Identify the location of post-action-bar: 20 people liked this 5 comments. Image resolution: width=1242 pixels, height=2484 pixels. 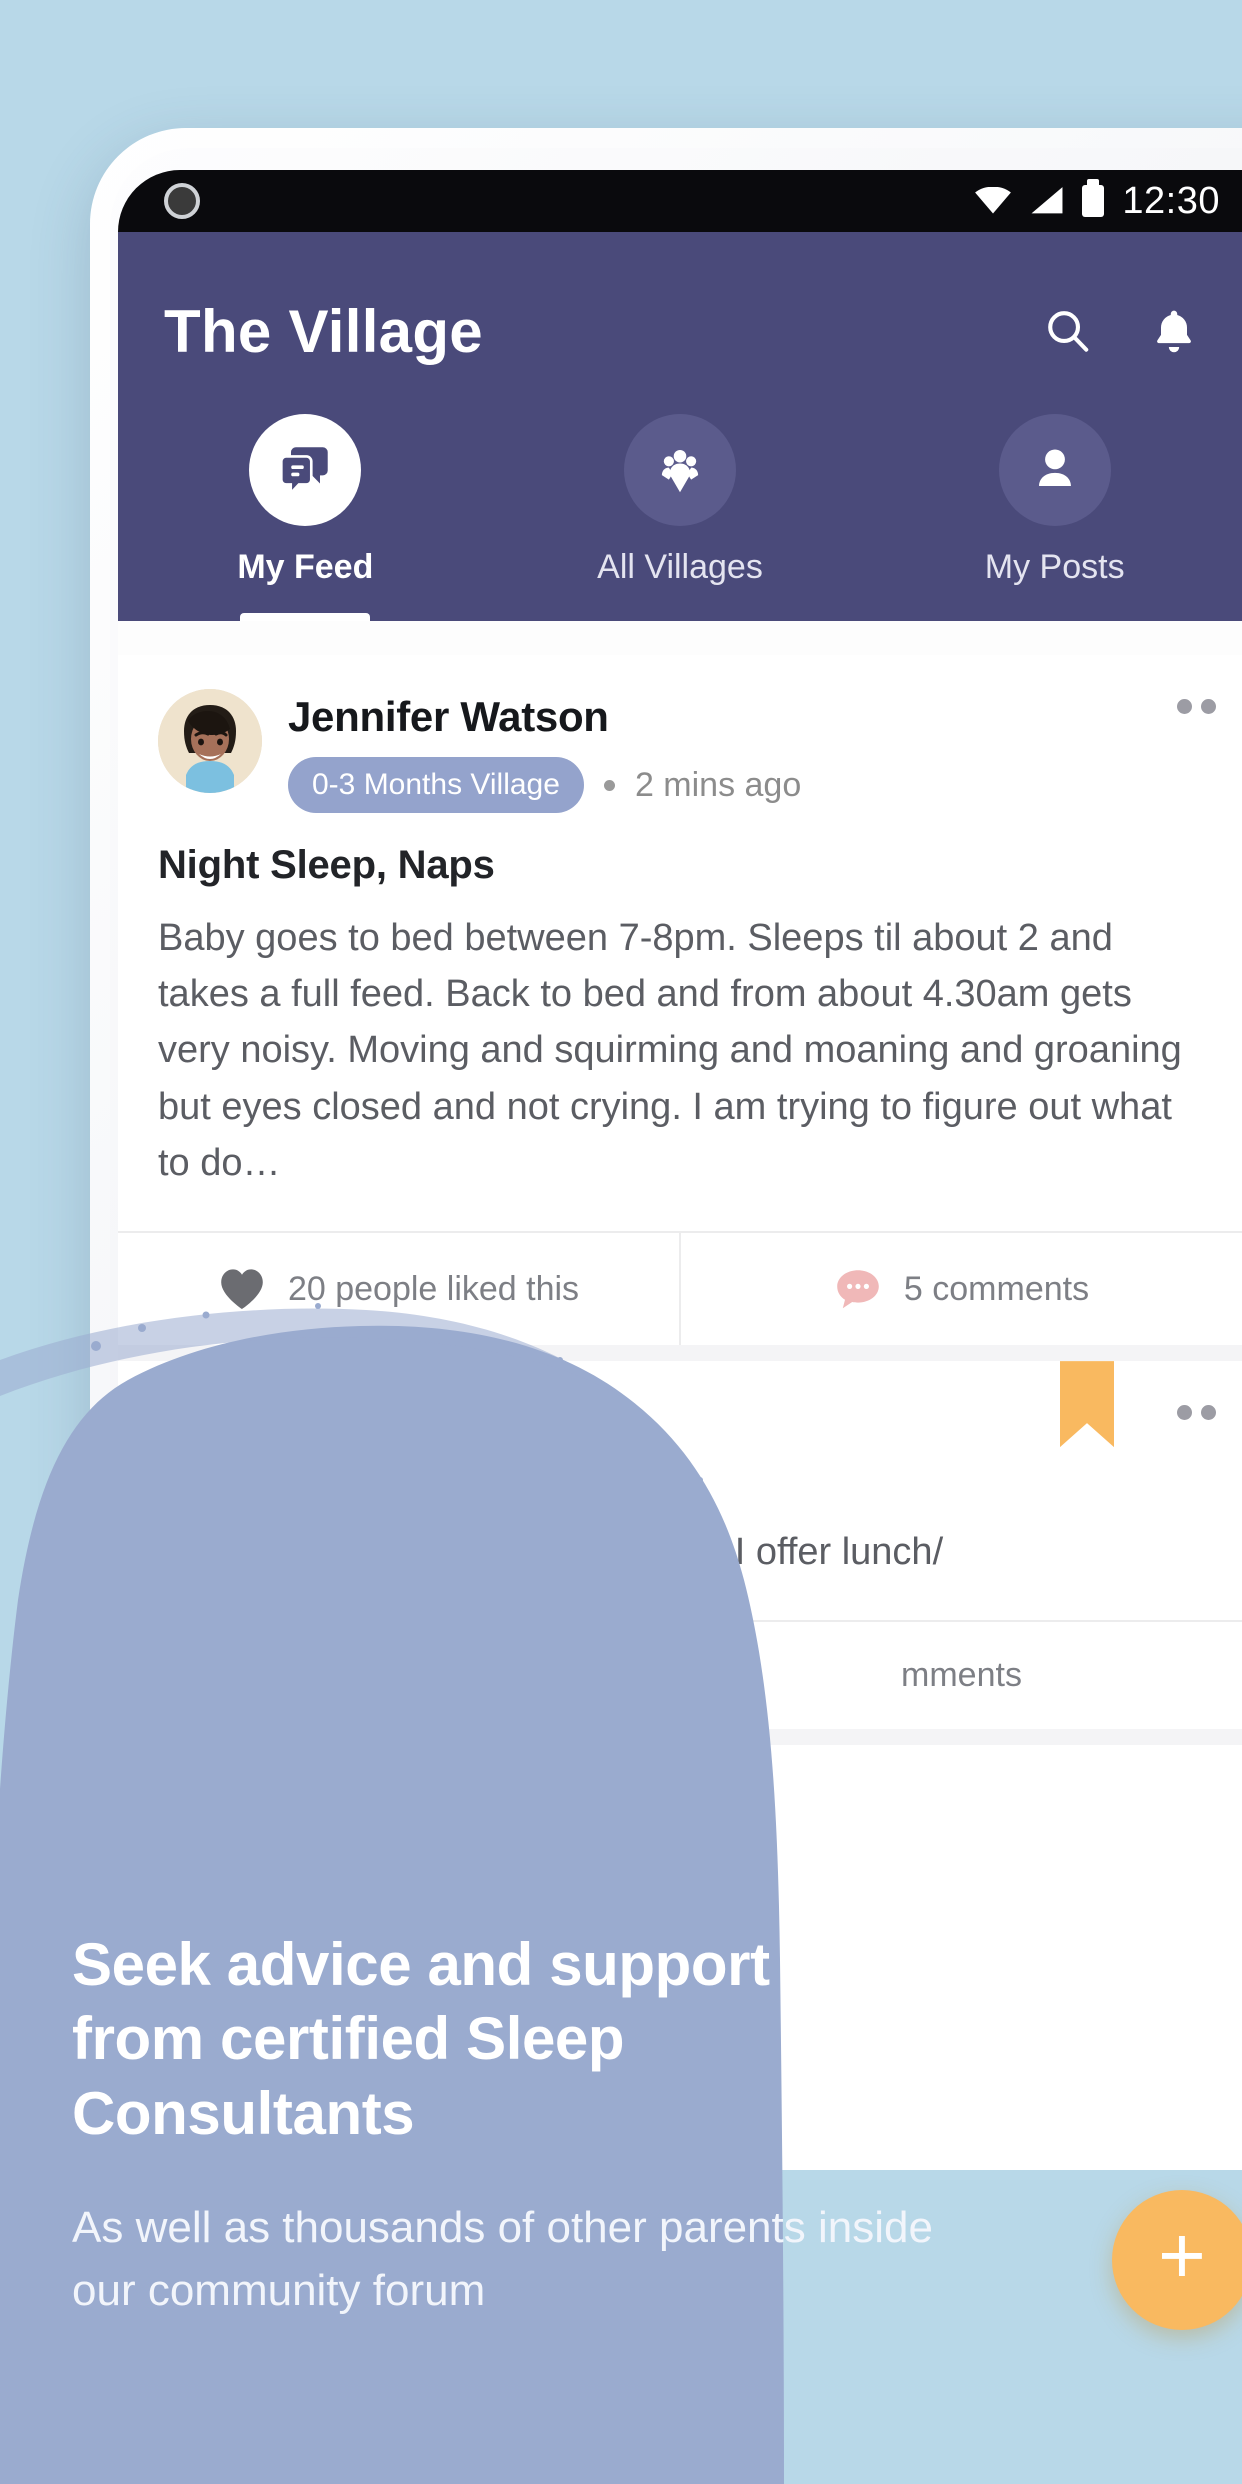
(680, 1288).